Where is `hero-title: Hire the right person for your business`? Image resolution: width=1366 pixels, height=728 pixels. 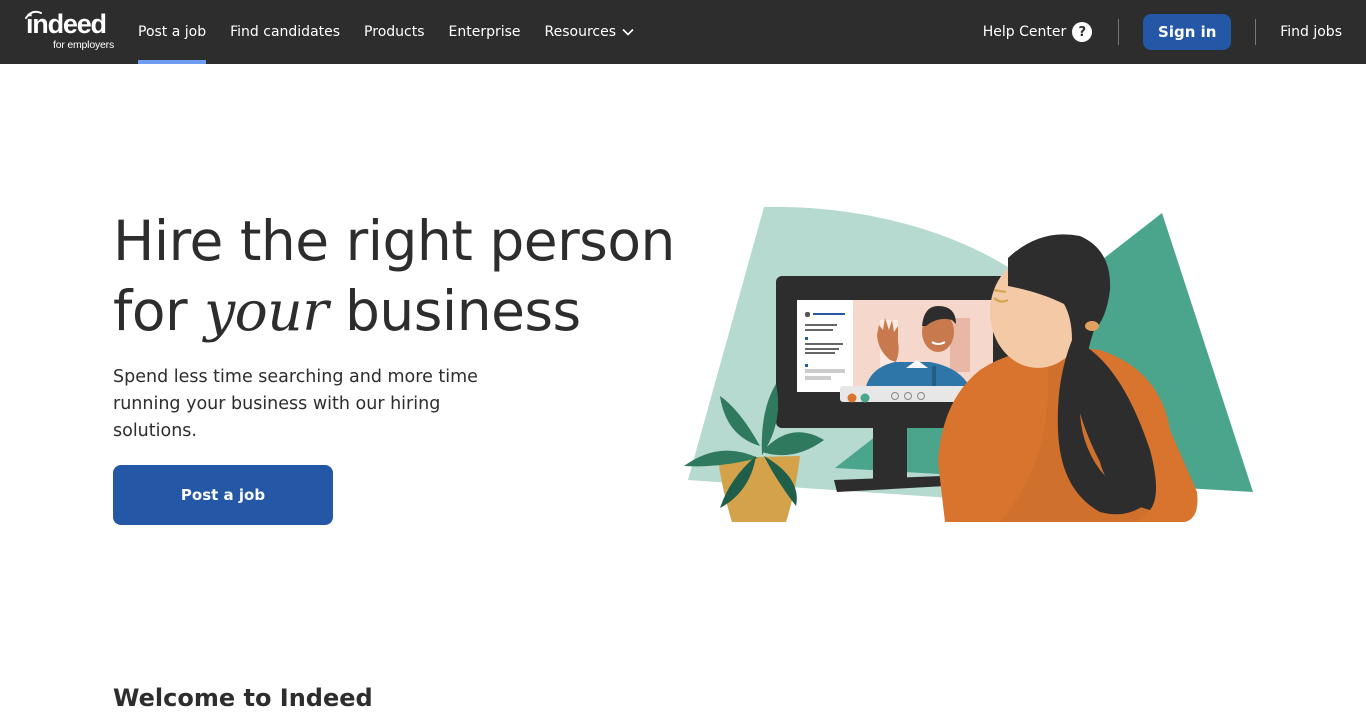
hero-title: Hire the right person for your business is located at coordinates (403, 276).